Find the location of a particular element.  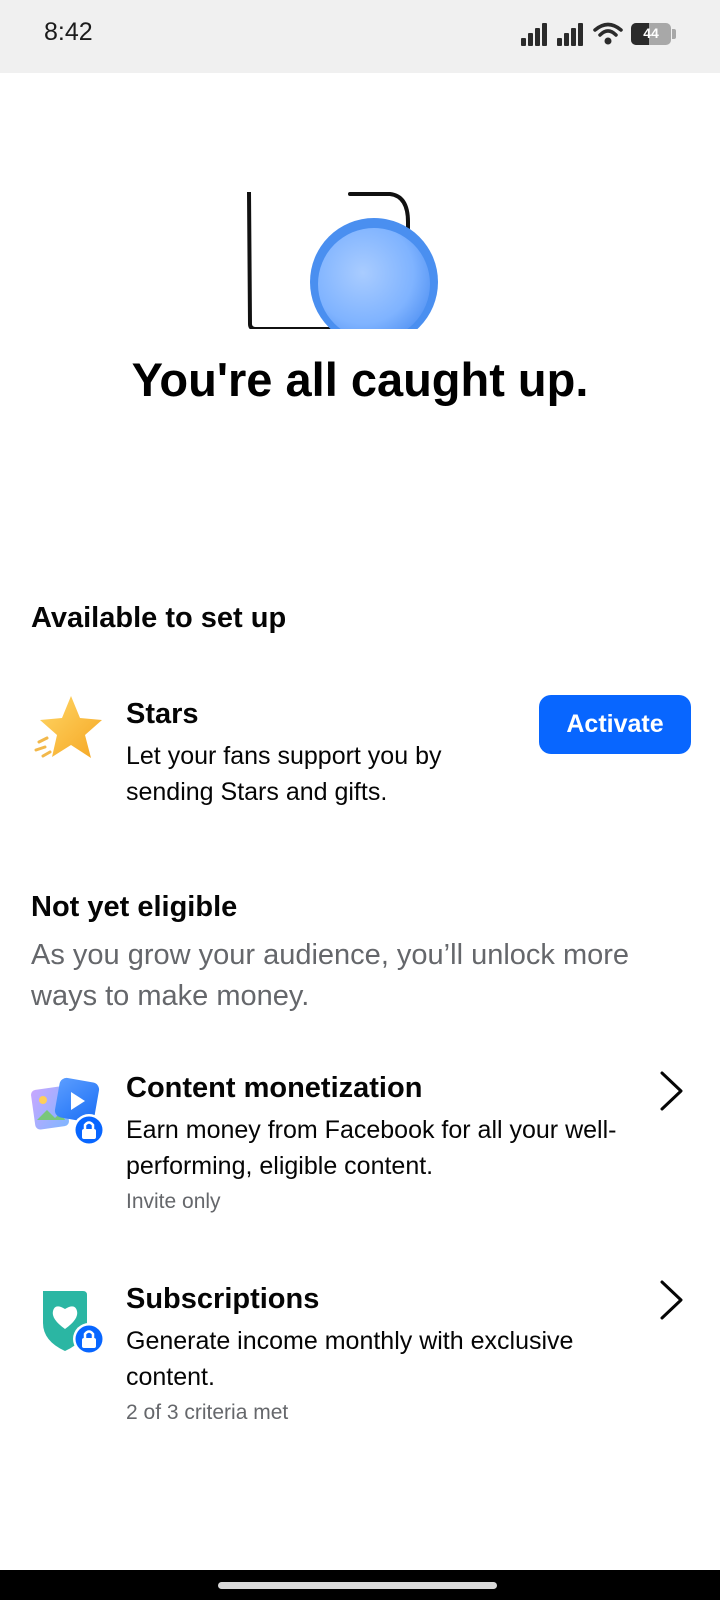

status-bar: 8:42 44 is located at coordinates (360, 36).